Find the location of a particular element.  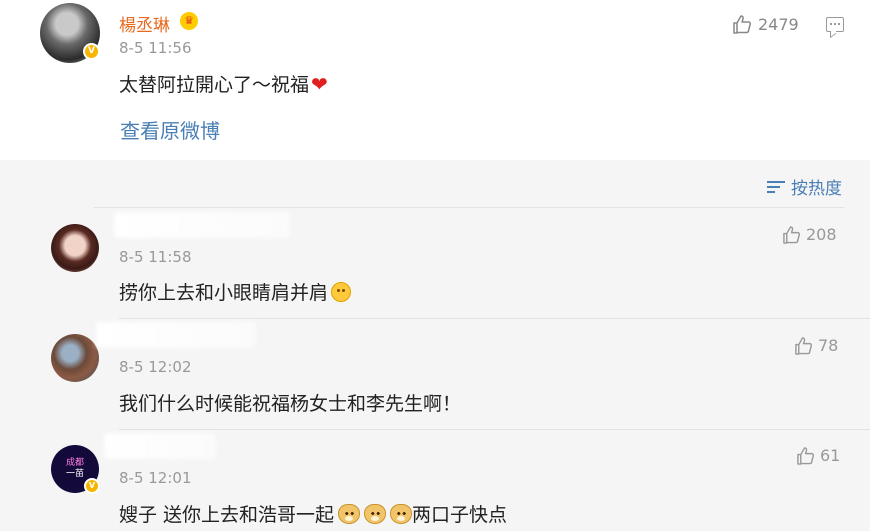

comment-timestamp: 8-5 11:58 is located at coordinates (155, 257).